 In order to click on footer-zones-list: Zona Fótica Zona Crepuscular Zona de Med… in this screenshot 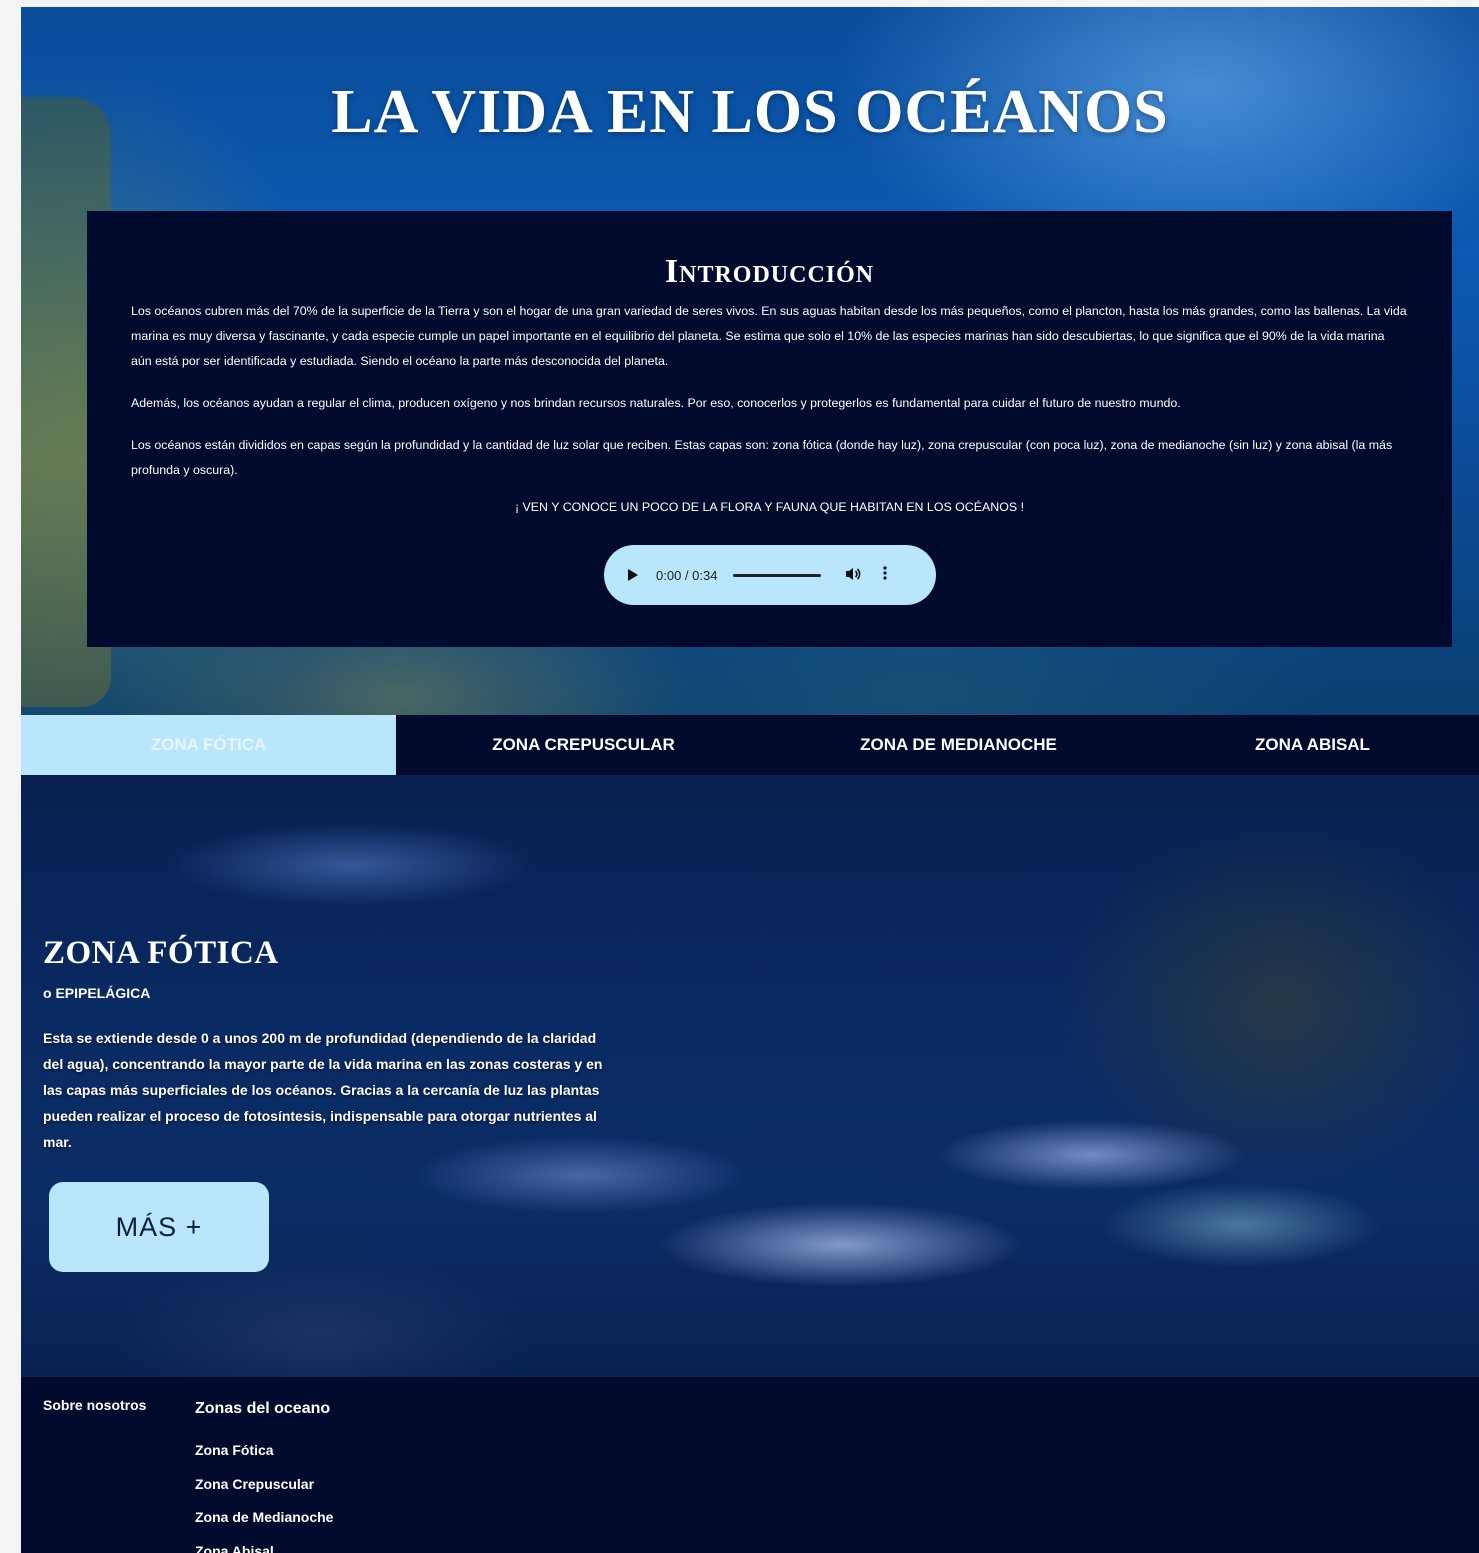, I will do `click(264, 1496)`.